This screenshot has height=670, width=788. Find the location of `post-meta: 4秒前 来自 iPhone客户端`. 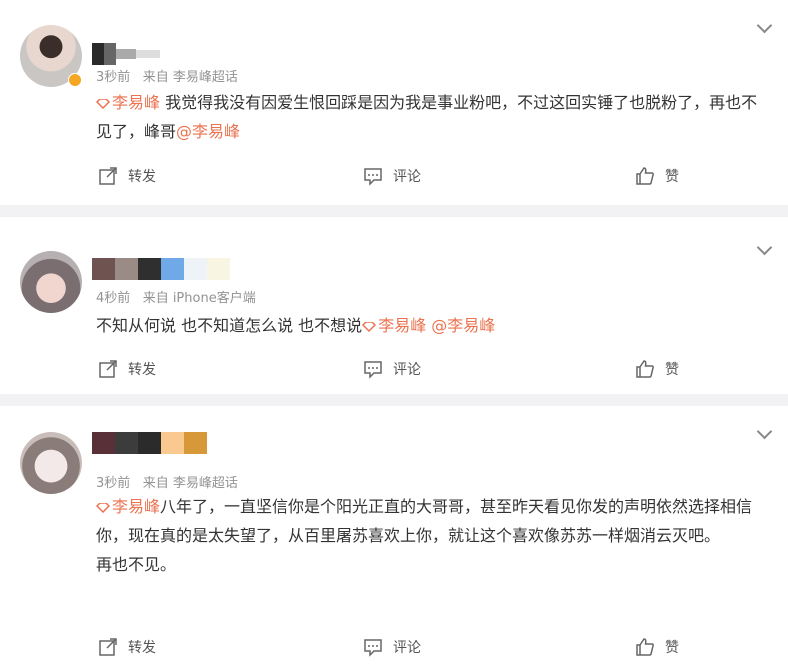

post-meta: 4秒前 来自 iPhone客户端 is located at coordinates (176, 296).